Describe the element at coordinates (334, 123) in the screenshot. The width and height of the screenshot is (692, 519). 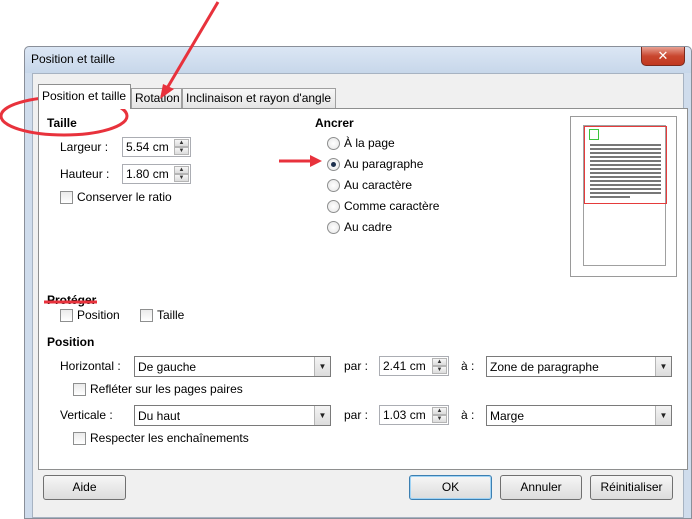
I see `anchor-header: Ancrer` at that location.